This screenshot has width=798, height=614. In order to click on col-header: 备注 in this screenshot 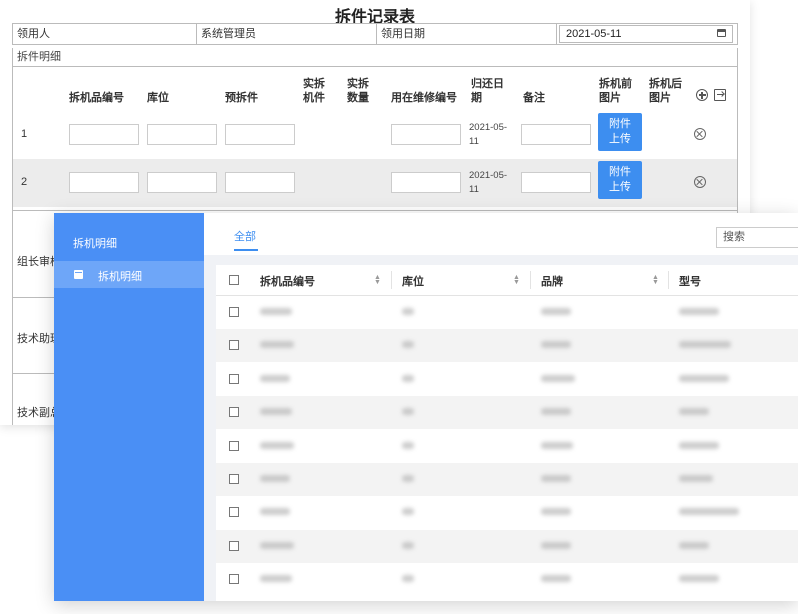, I will do `click(534, 98)`.